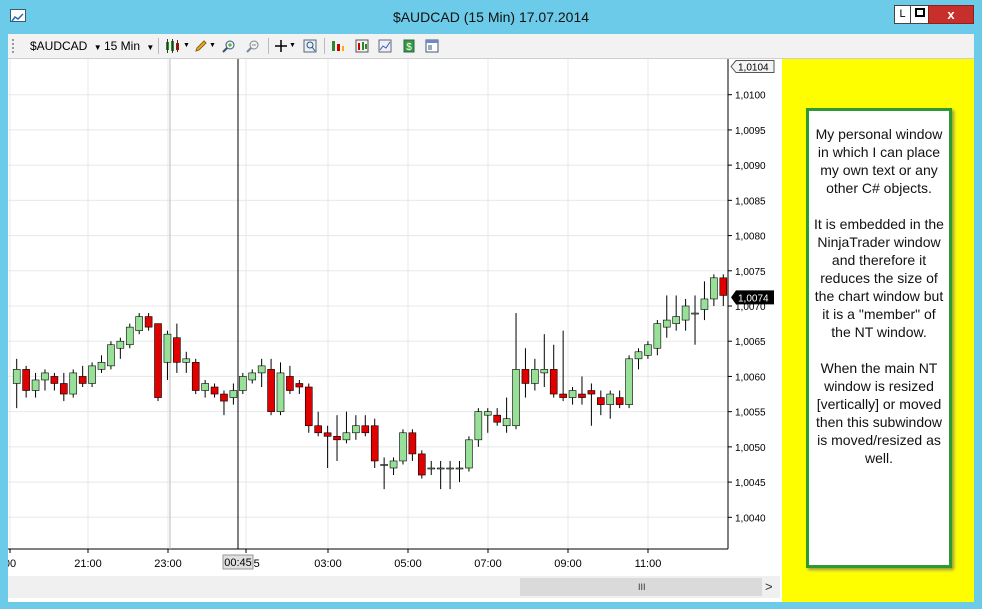 Image resolution: width=982 pixels, height=609 pixels. Describe the element at coordinates (753, 298) in the screenshot. I see `current-price-label: 1,0074` at that location.